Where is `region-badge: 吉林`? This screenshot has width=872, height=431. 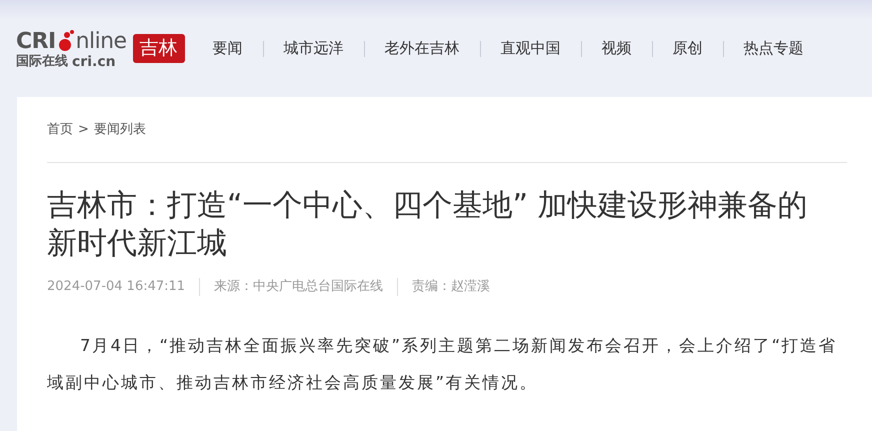
region-badge: 吉林 is located at coordinates (158, 49).